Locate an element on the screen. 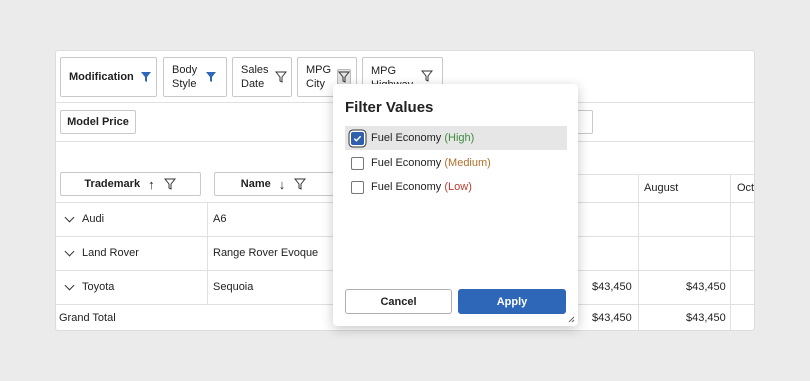 The height and width of the screenshot is (381, 810). field-label: Sales Date is located at coordinates (255, 77).